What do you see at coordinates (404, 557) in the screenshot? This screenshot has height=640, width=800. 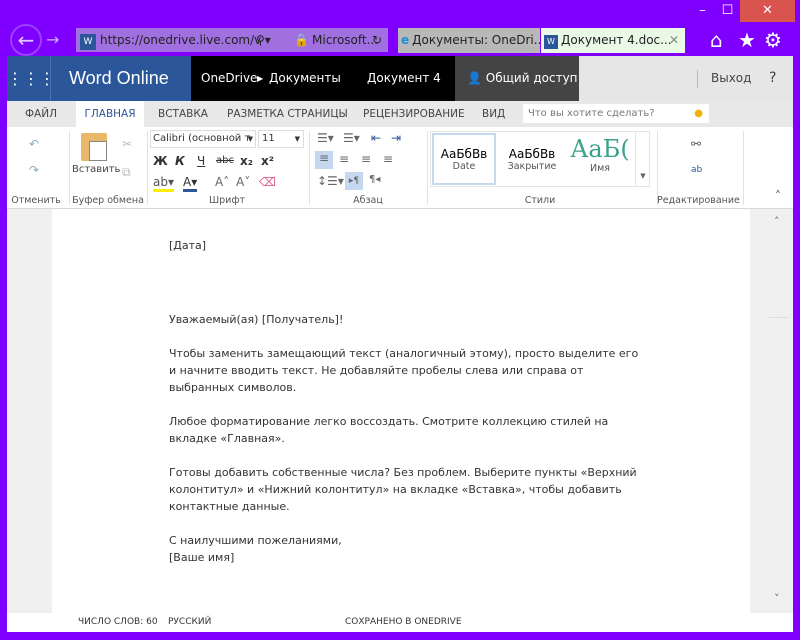 I see `paragraph-signature: [Ваше имя]` at bounding box center [404, 557].